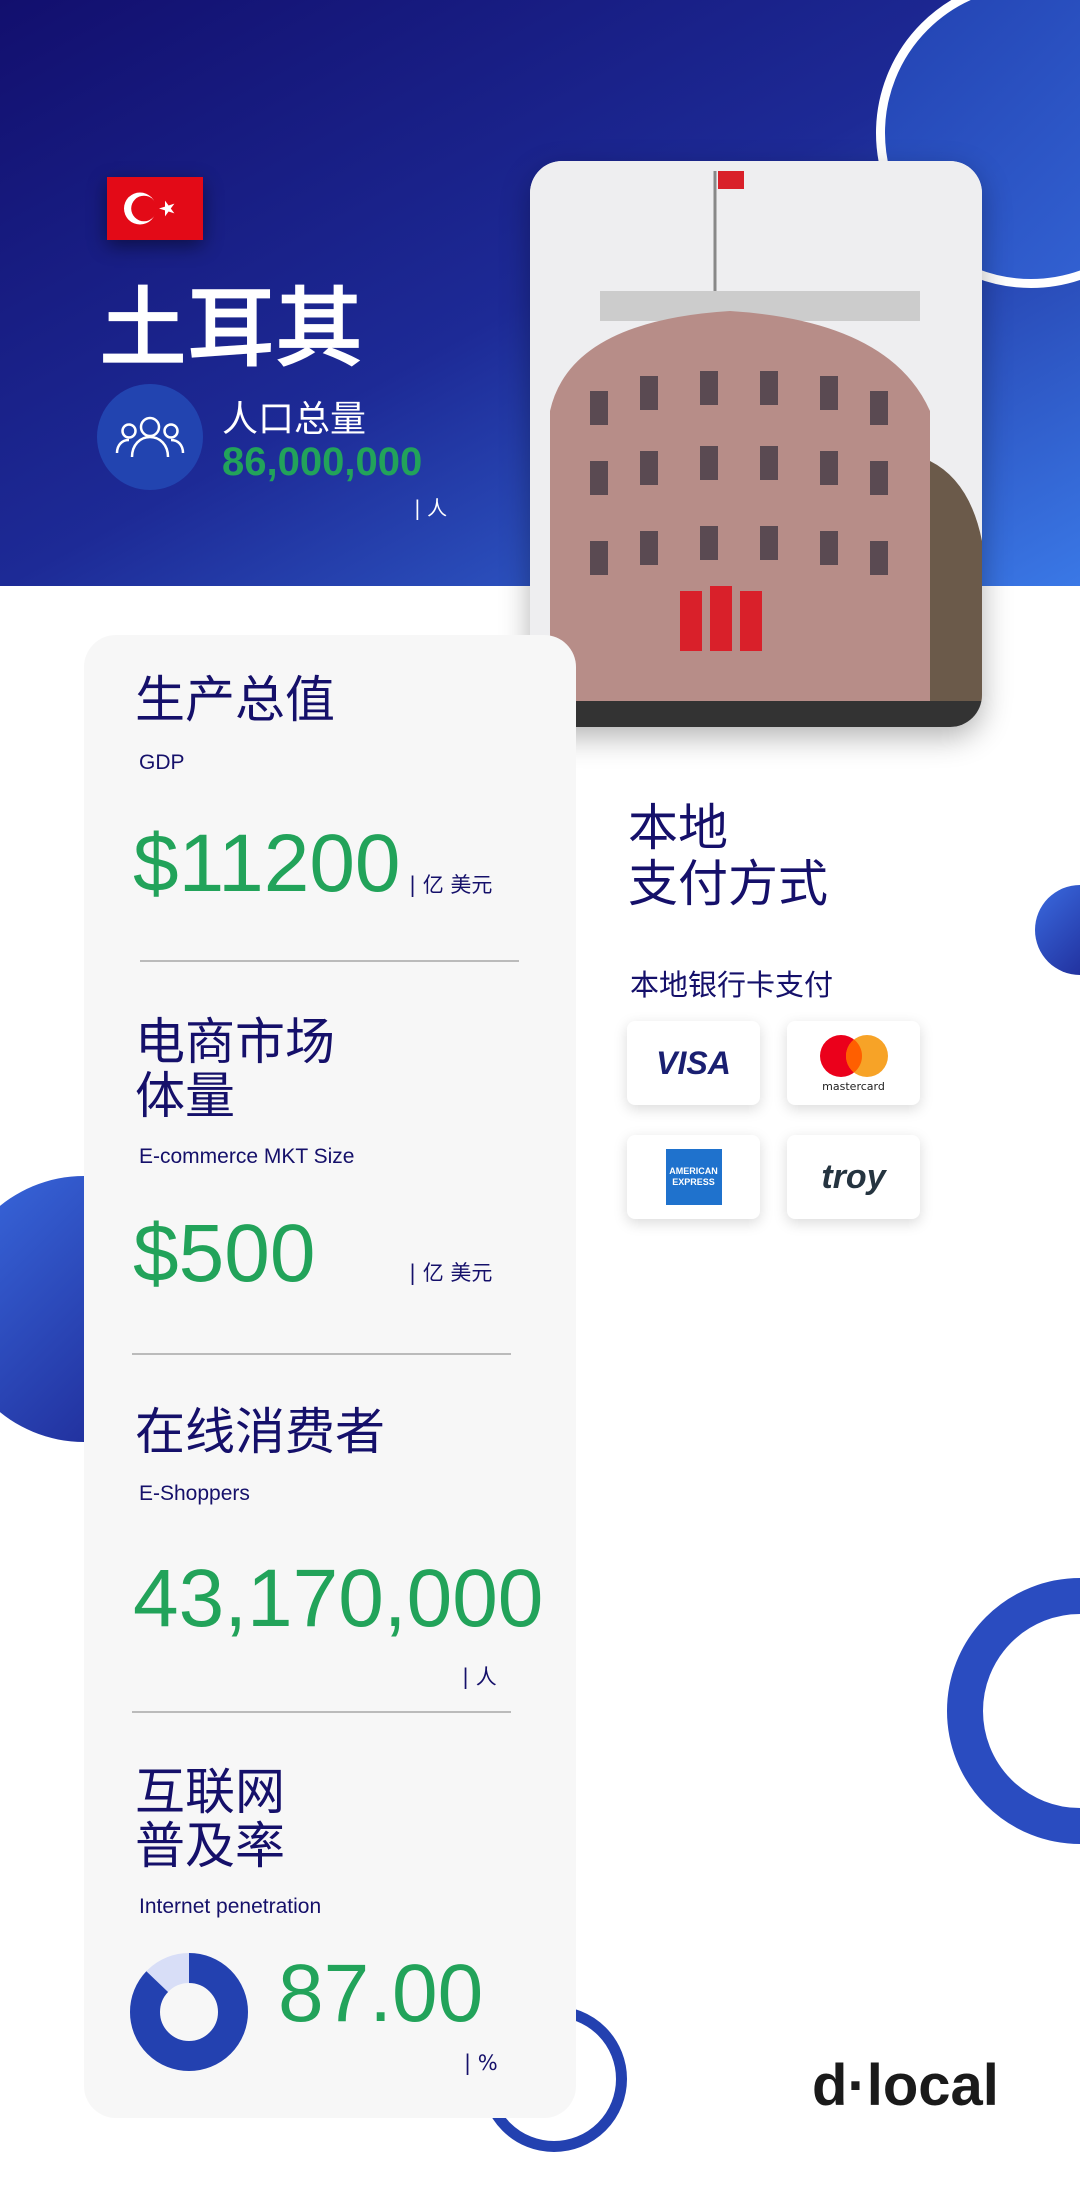 The height and width of the screenshot is (2200, 1080). I want to click on eshoppers-subtitle: E-Shoppers, so click(194, 1493).